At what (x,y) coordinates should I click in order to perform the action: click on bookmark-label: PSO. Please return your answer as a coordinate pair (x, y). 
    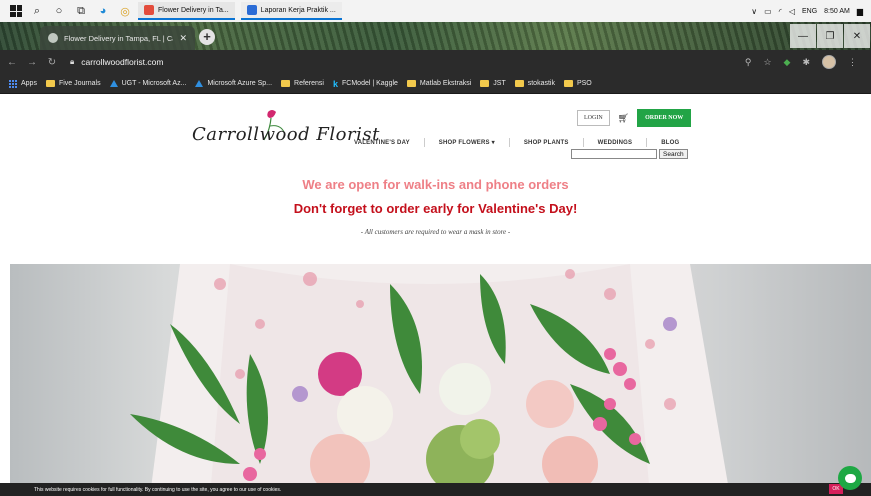
    Looking at the image, I should click on (584, 83).